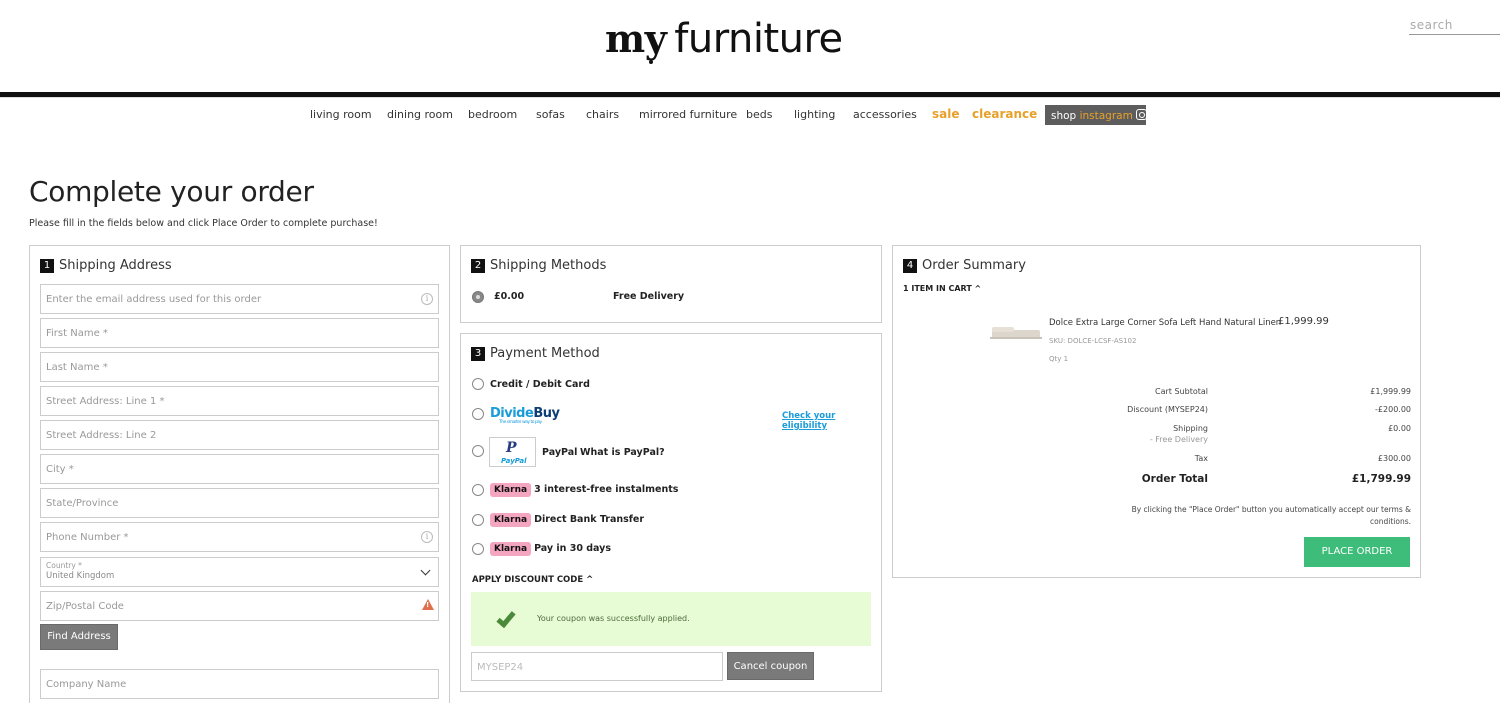 The image size is (1500, 703). What do you see at coordinates (560, 452) in the screenshot?
I see `paypal-label: PayPal` at bounding box center [560, 452].